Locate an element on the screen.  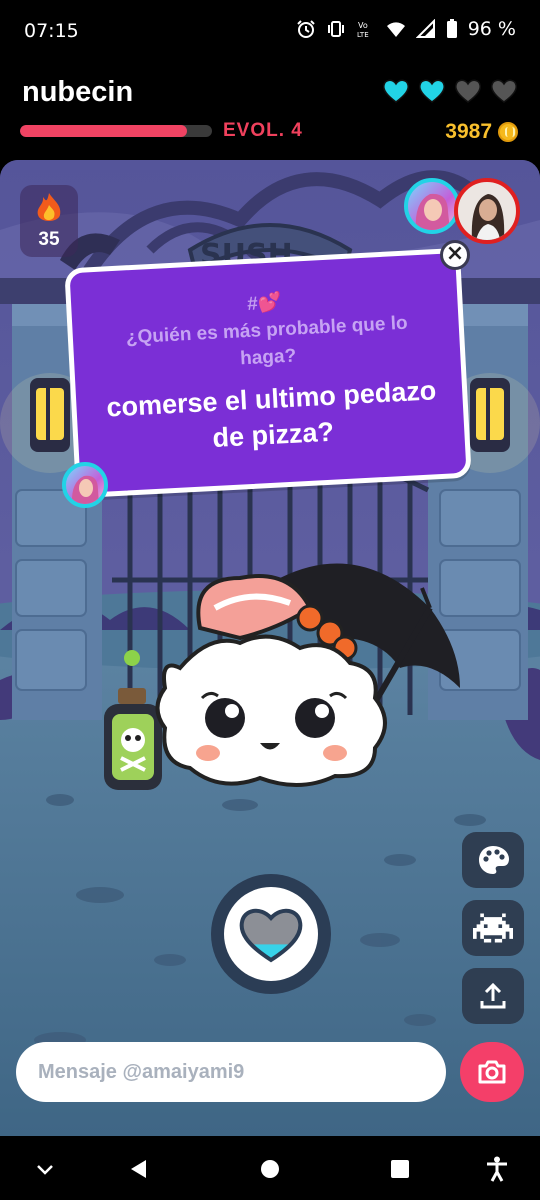
nav-back-button is located at coordinates (139, 1169).